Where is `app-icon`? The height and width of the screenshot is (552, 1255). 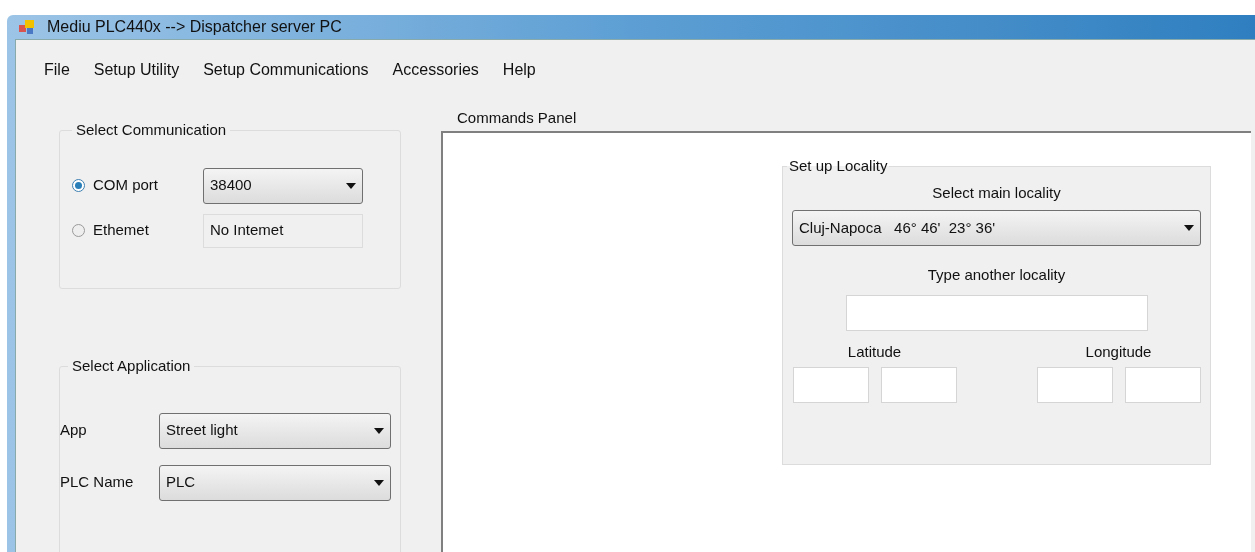
app-icon is located at coordinates (27, 27).